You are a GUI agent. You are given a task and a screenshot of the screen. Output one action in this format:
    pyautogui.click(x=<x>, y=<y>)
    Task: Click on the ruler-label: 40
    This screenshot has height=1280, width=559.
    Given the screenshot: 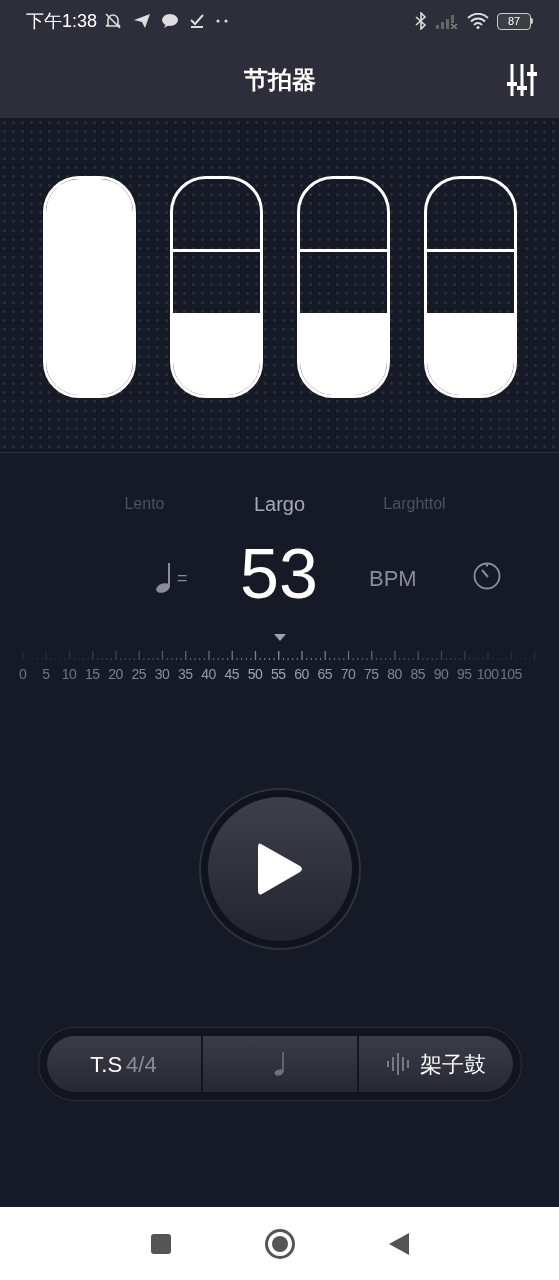 What is the action you would take?
    pyautogui.click(x=208, y=674)
    